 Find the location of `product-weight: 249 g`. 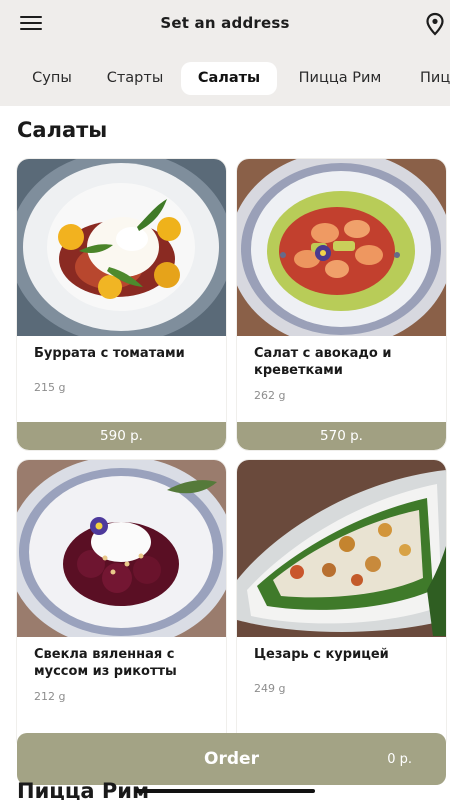

product-weight: 249 g is located at coordinates (270, 688).